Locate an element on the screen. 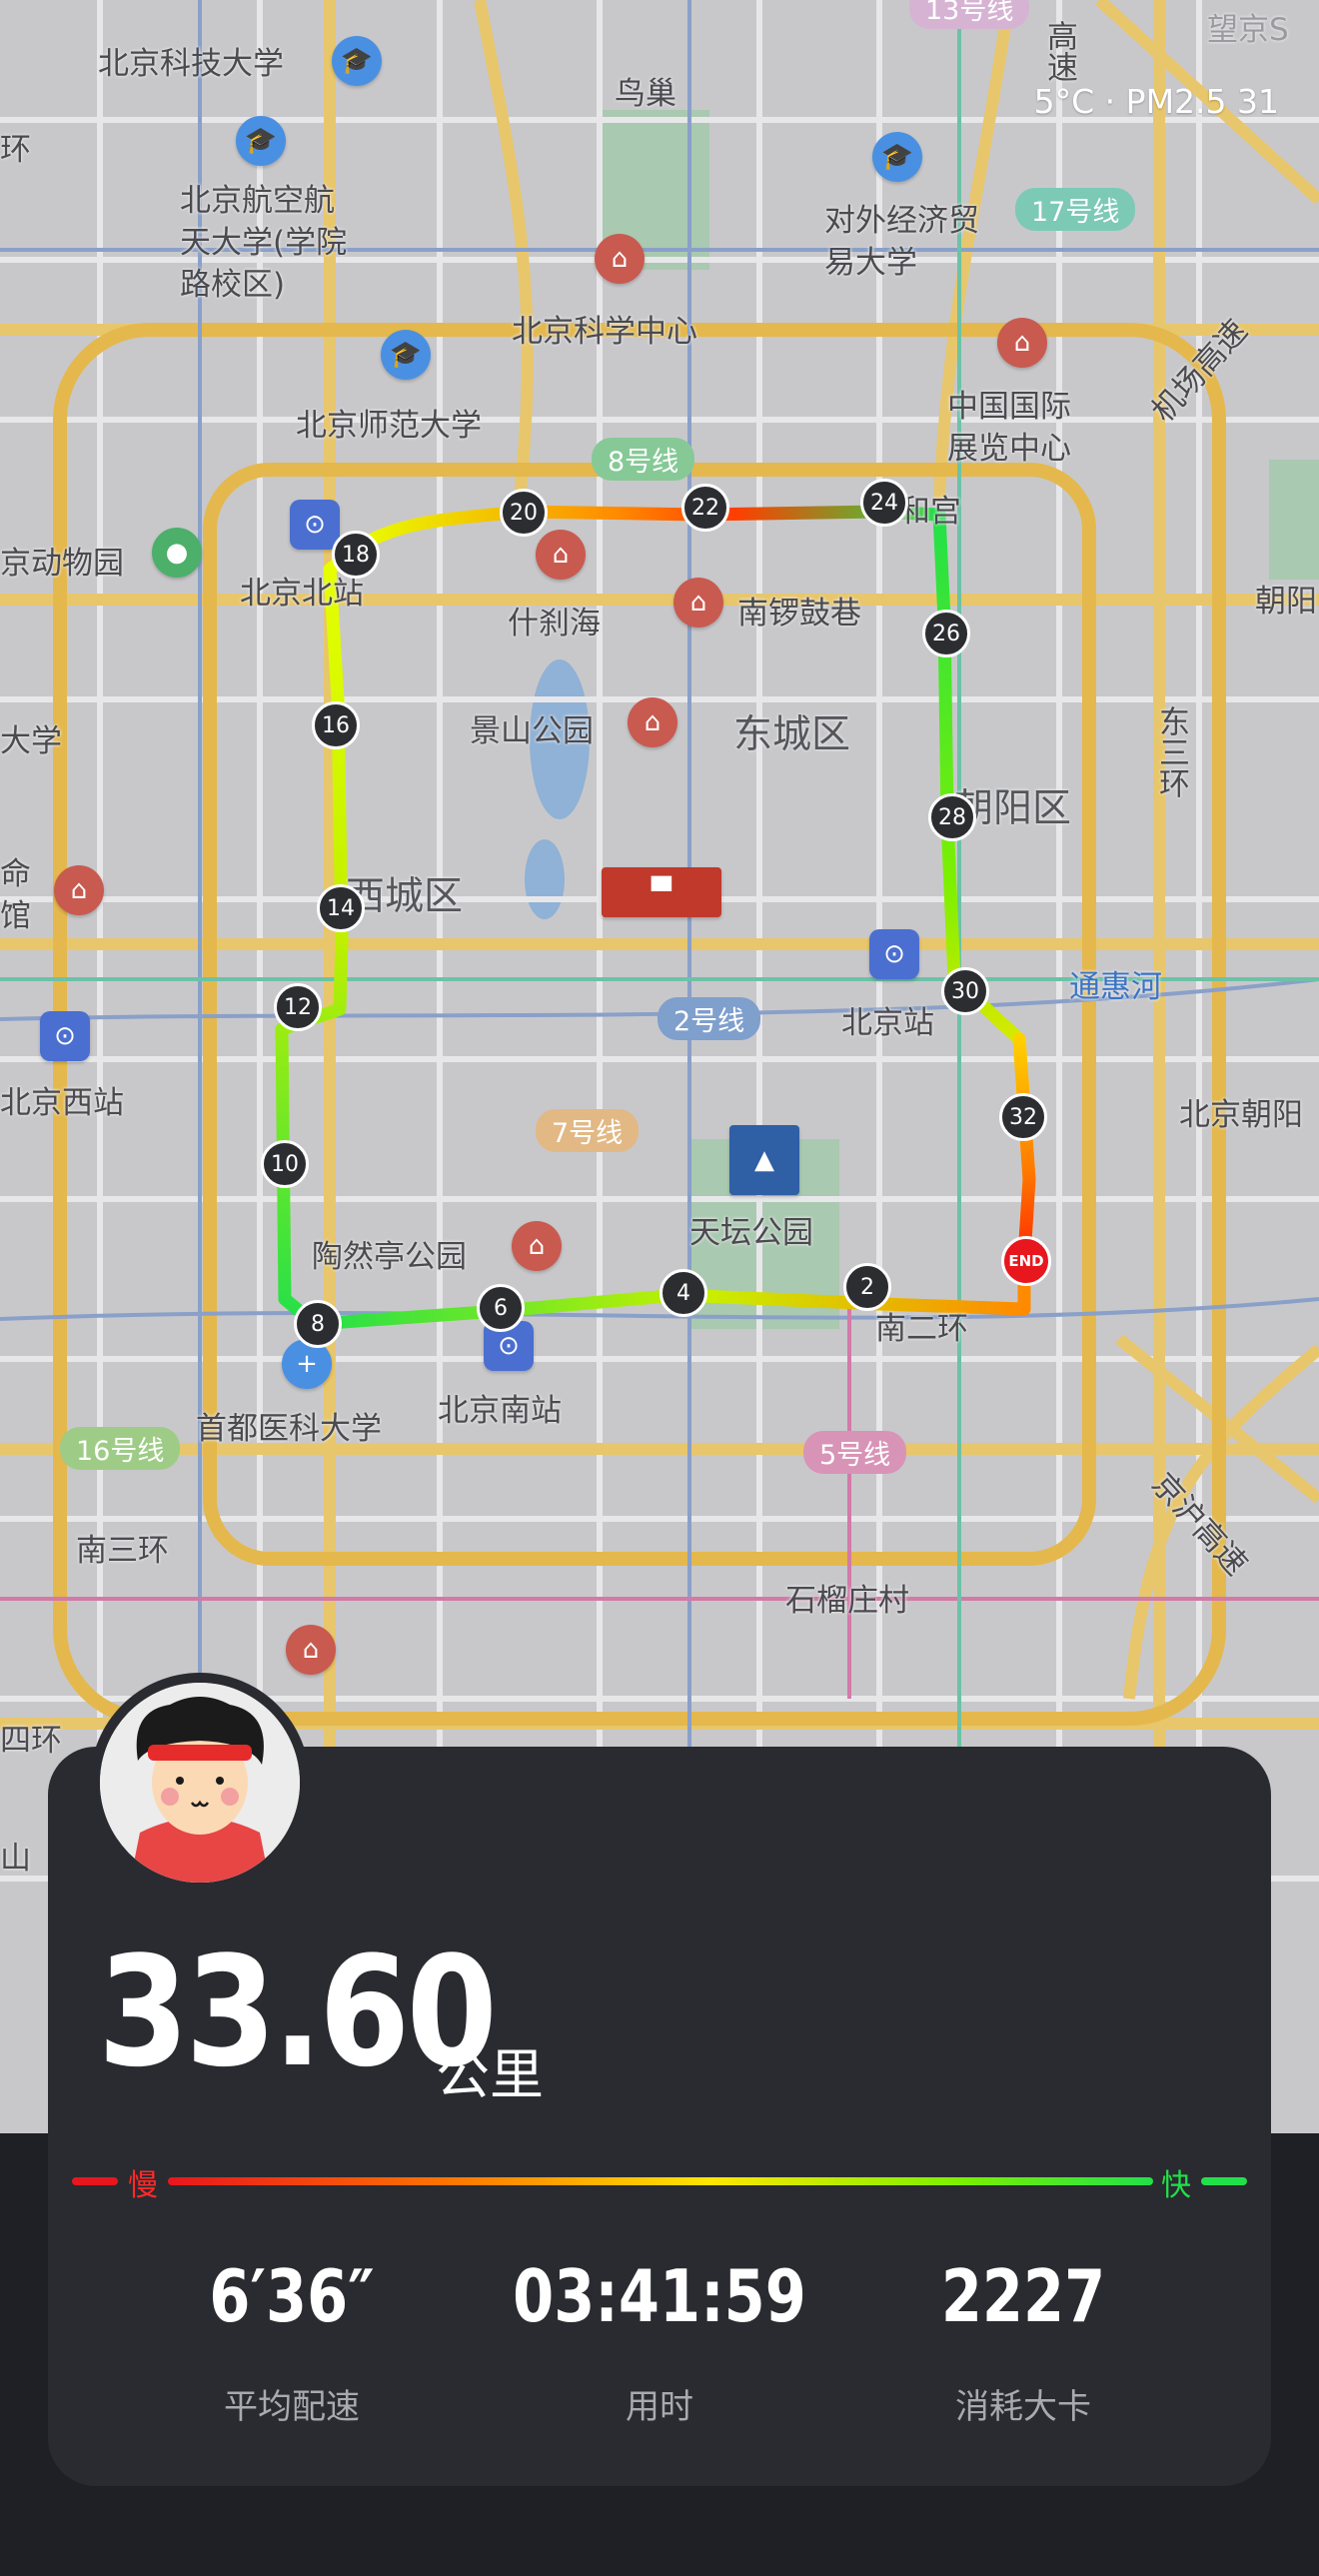  map-label: 山 is located at coordinates (16, 1859).